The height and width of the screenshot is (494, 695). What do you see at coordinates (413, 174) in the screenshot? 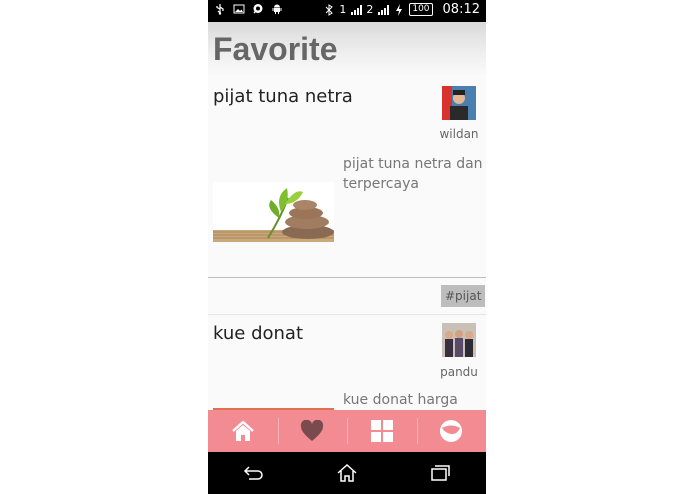
I see `post-description: pijat tuna netra dan terpercaya` at bounding box center [413, 174].